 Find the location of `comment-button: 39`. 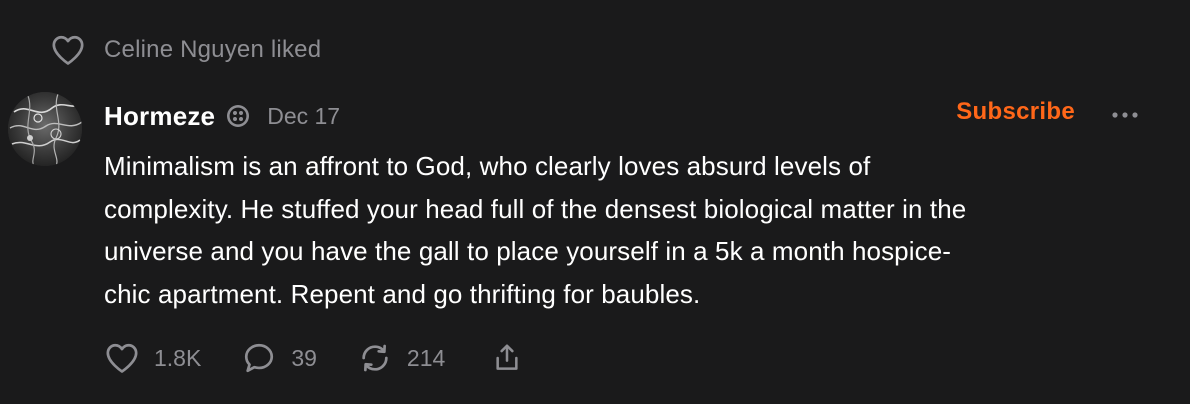

comment-button: 39 is located at coordinates (279, 358).